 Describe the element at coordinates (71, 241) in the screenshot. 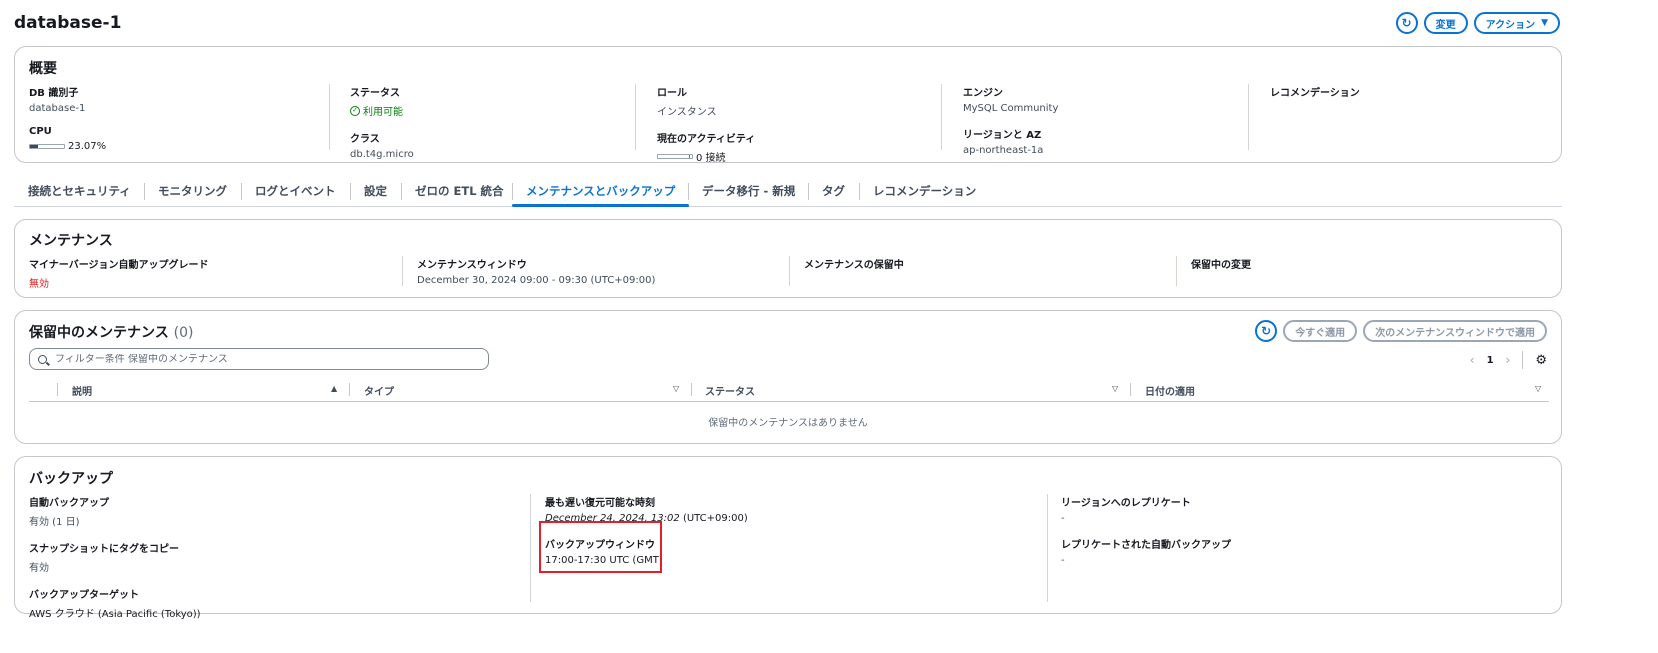

I see `maintenance-title: メンテナンス` at that location.